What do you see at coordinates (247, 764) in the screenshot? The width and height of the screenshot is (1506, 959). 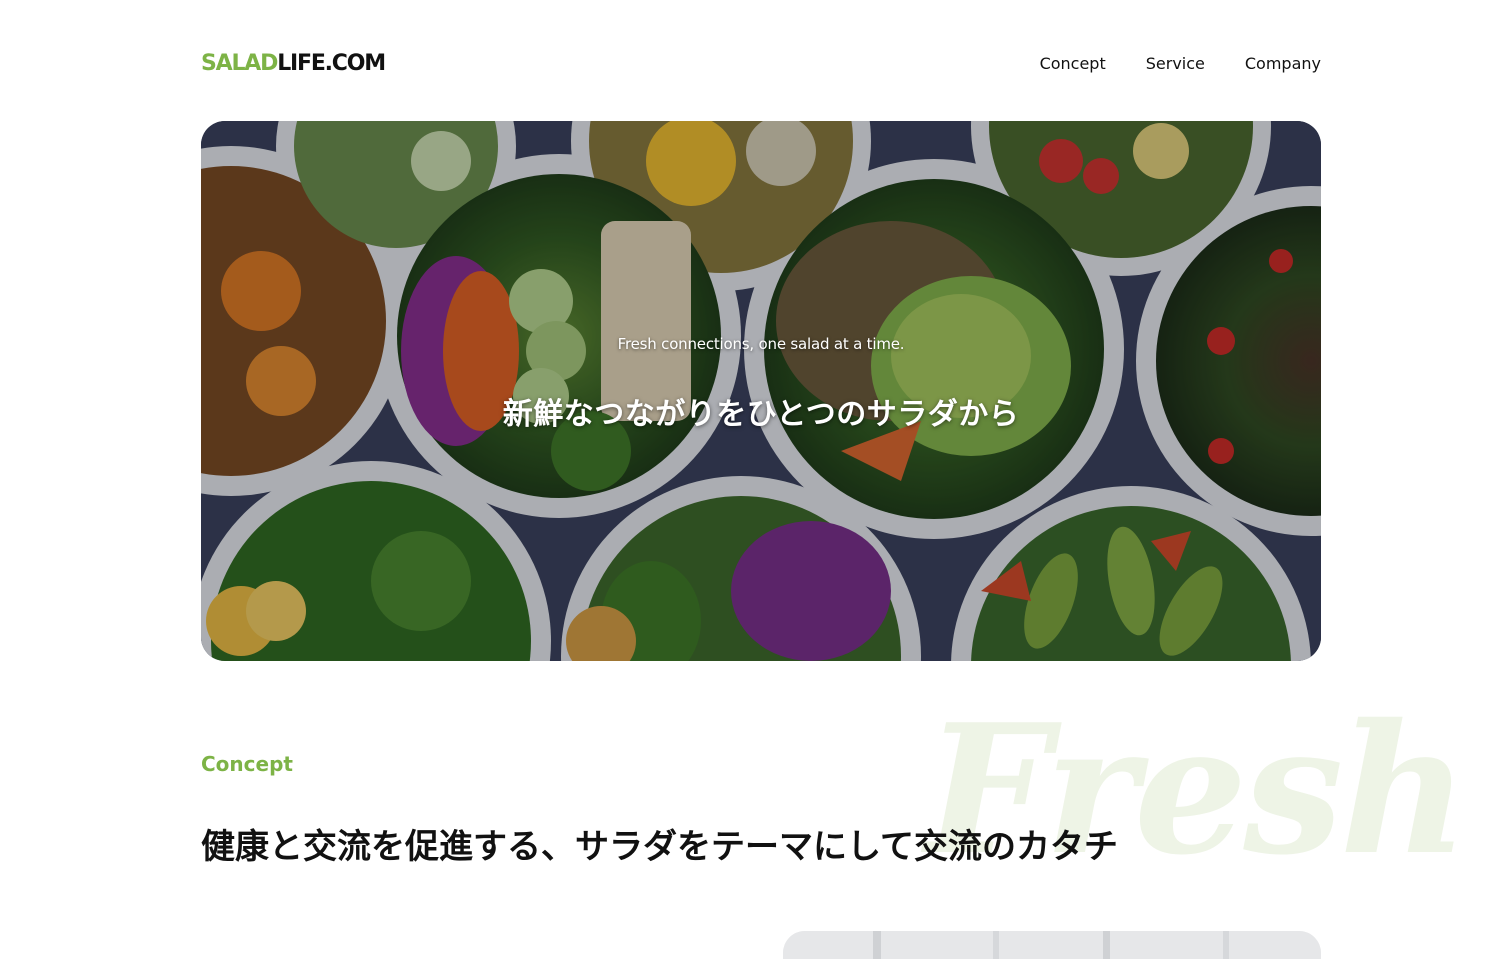 I see `concept-section-label: Concept` at bounding box center [247, 764].